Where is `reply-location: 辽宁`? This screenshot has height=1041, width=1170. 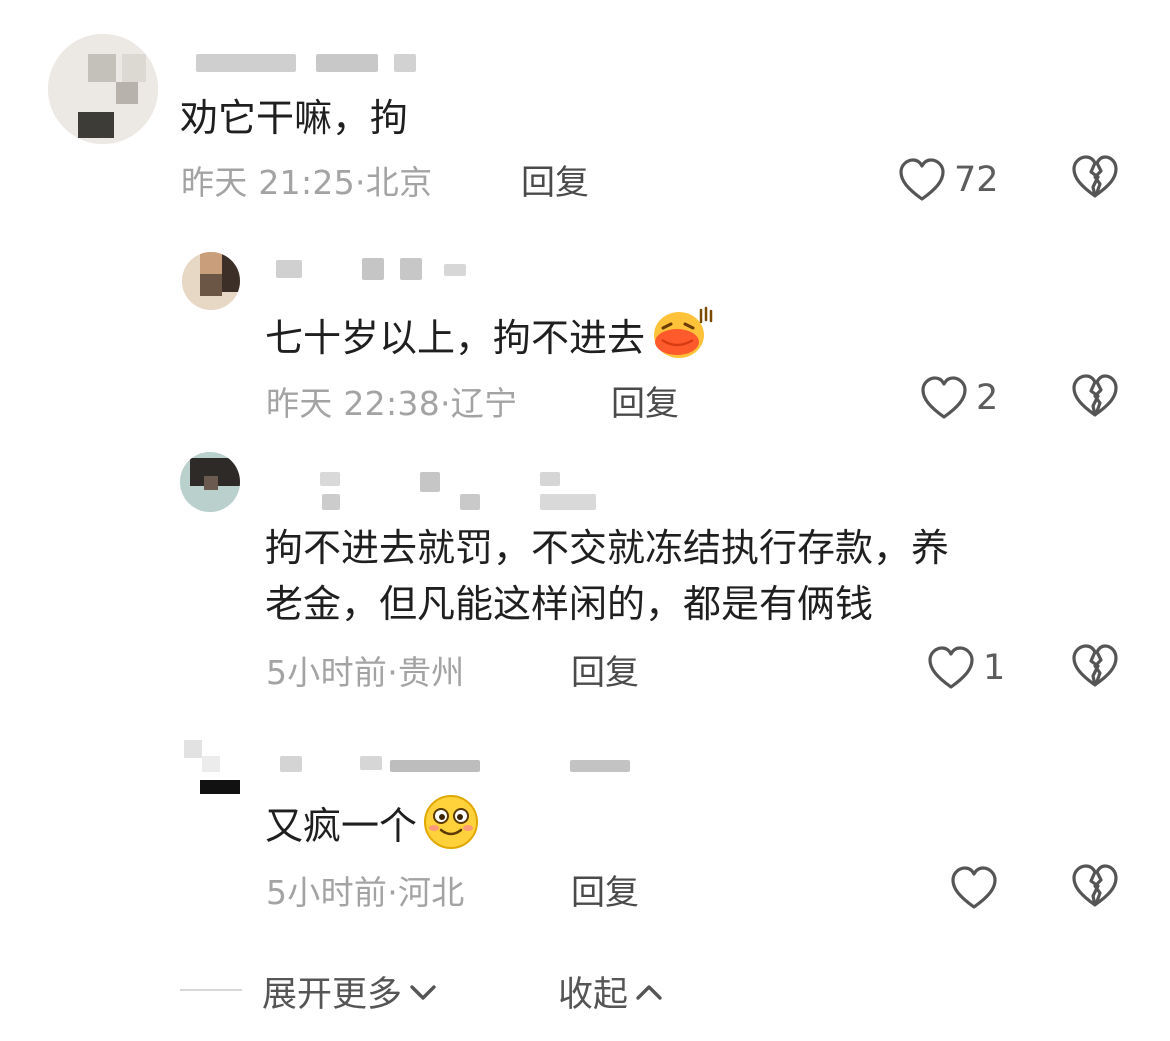
reply-location: 辽宁 is located at coordinates (484, 403).